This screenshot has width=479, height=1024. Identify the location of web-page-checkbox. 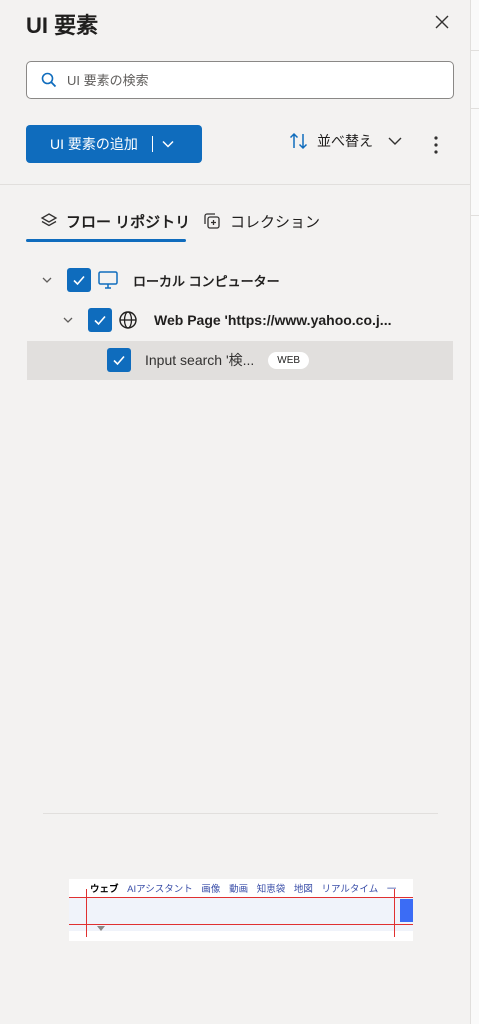
(100, 320).